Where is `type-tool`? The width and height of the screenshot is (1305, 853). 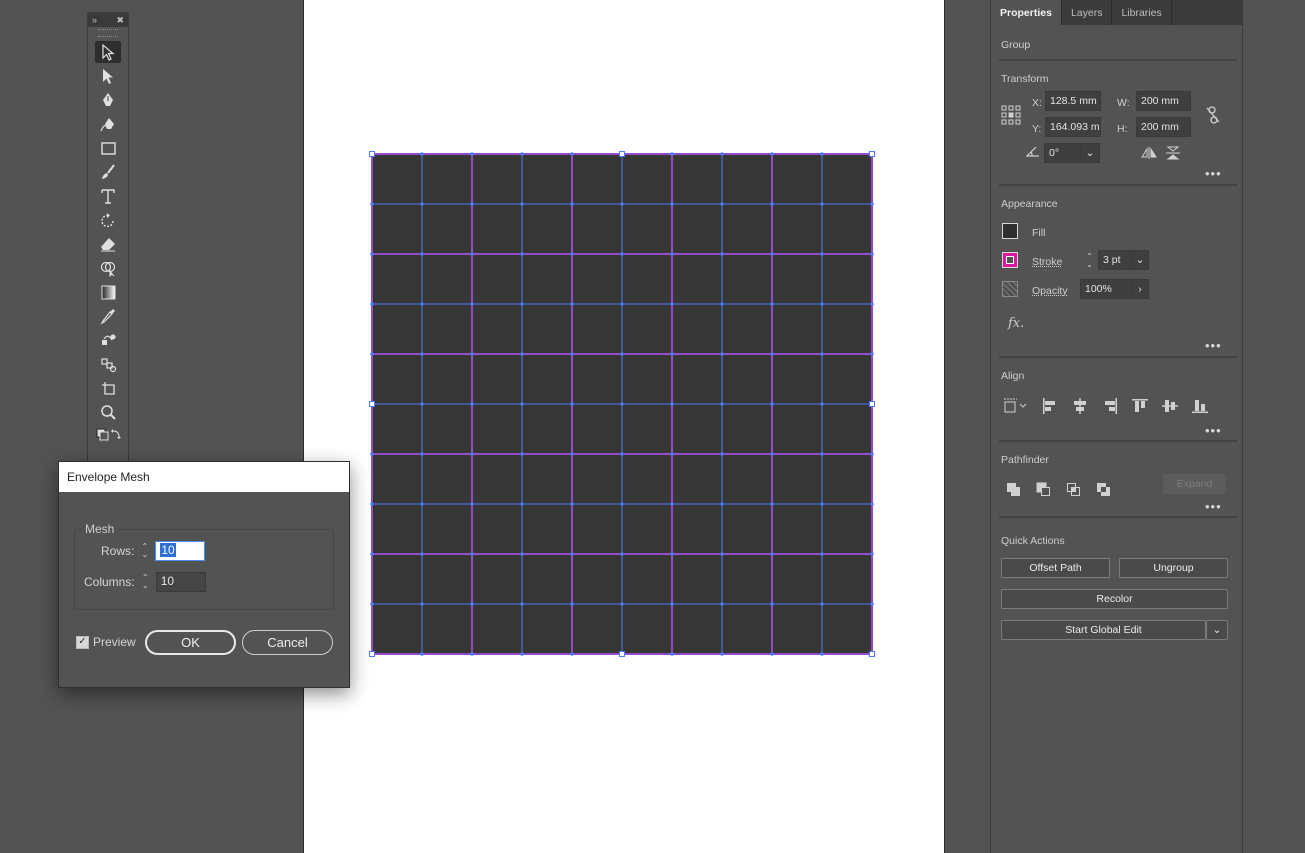 type-tool is located at coordinates (108, 196).